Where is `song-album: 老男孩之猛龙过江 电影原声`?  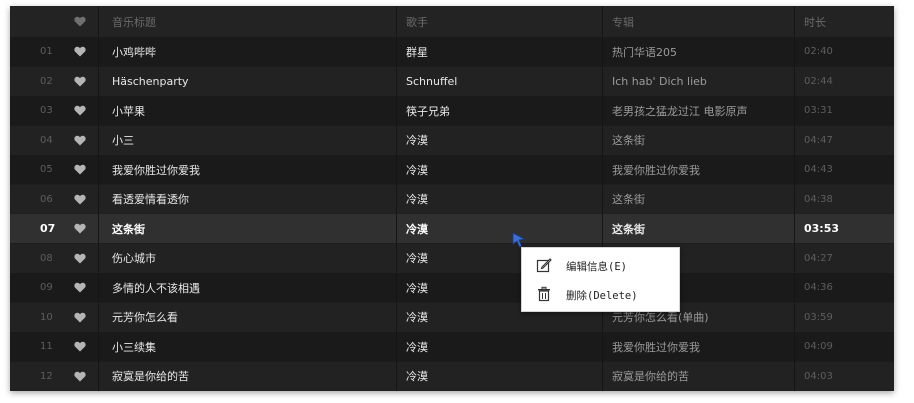 song-album: 老男孩之猛龙过江 电影原声 is located at coordinates (702, 111).